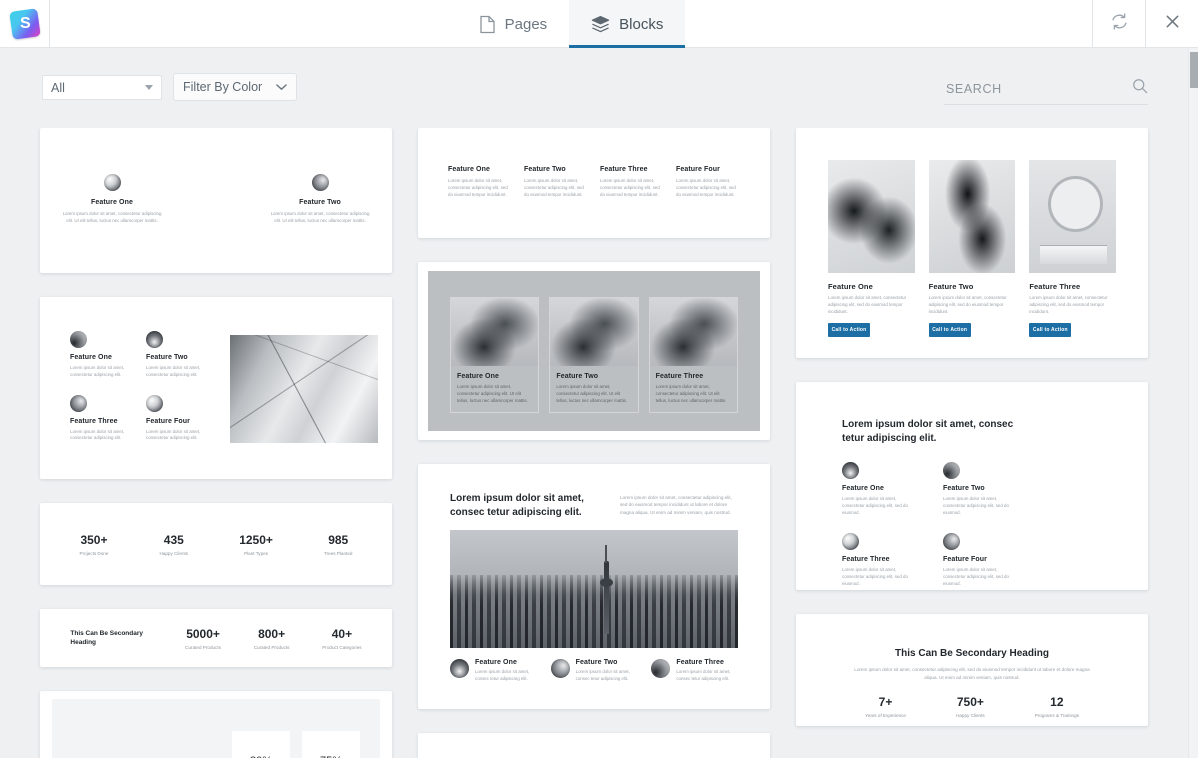  What do you see at coordinates (94, 539) in the screenshot?
I see `stat-value: 350+` at bounding box center [94, 539].